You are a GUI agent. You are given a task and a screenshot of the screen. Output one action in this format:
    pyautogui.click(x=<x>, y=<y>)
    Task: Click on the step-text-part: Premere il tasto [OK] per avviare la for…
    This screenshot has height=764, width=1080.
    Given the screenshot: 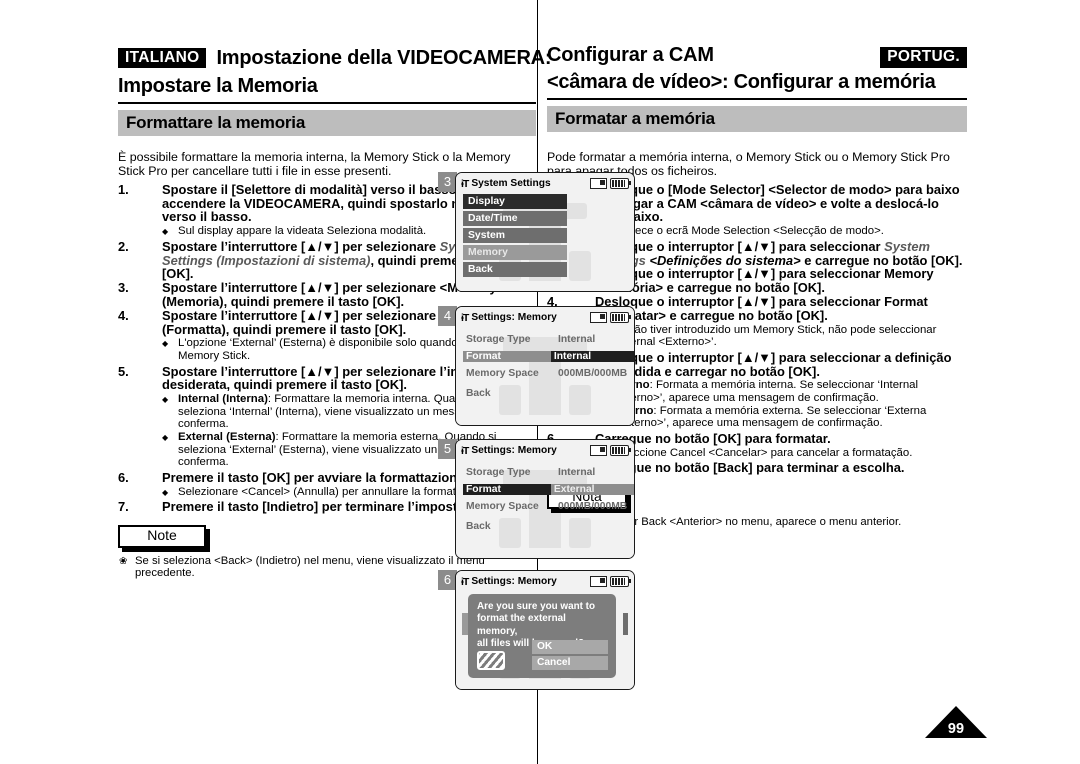 What is the action you would take?
    pyautogui.click(x=315, y=477)
    